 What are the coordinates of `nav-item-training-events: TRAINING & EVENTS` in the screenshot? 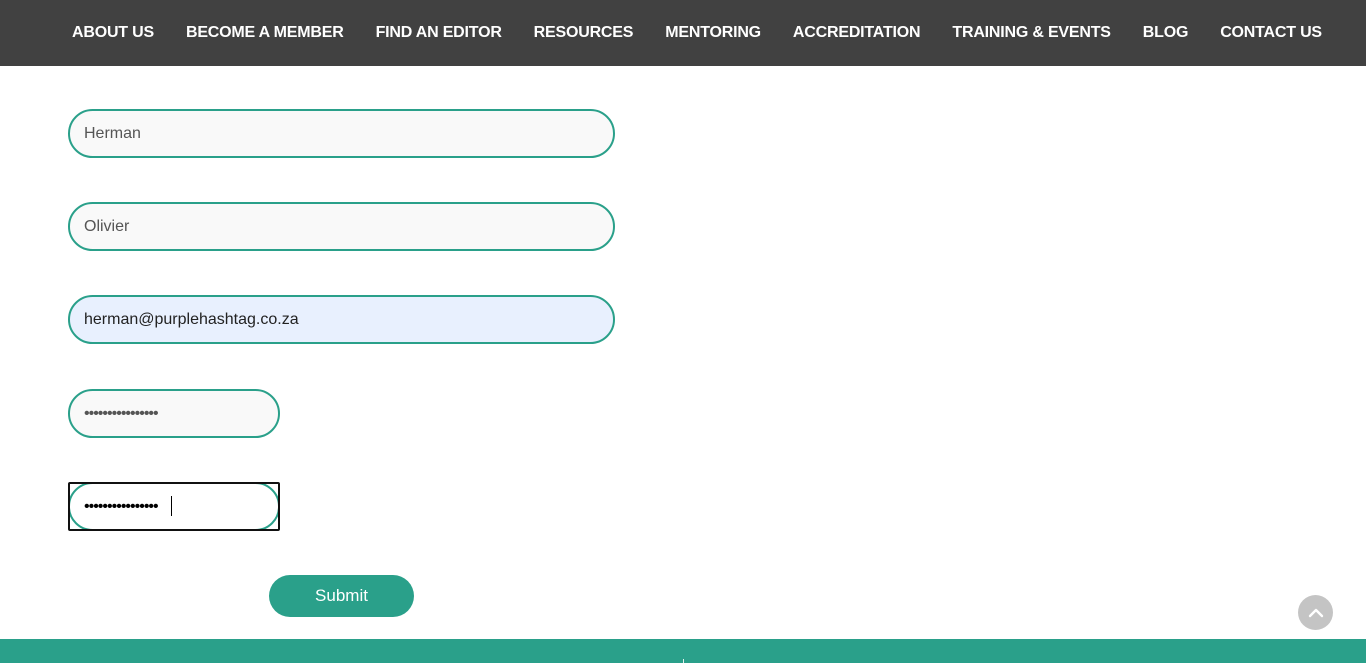 It's located at (1031, 33).